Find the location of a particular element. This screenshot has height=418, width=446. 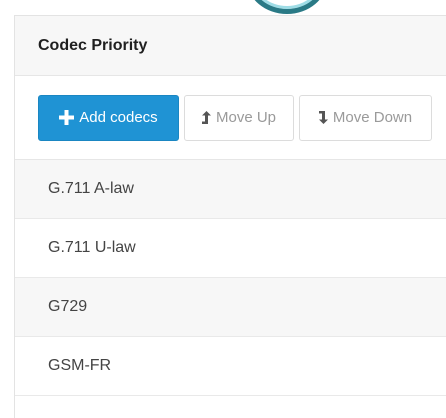

move-up-label: Move Up is located at coordinates (246, 117).